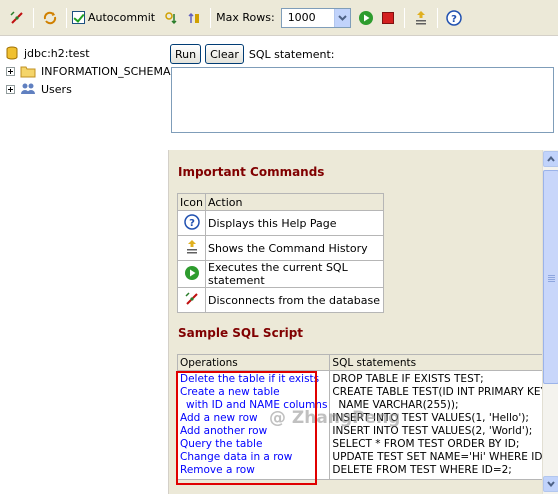  What do you see at coordinates (253, 457) in the screenshot?
I see `operation-link: Change data in a row` at bounding box center [253, 457].